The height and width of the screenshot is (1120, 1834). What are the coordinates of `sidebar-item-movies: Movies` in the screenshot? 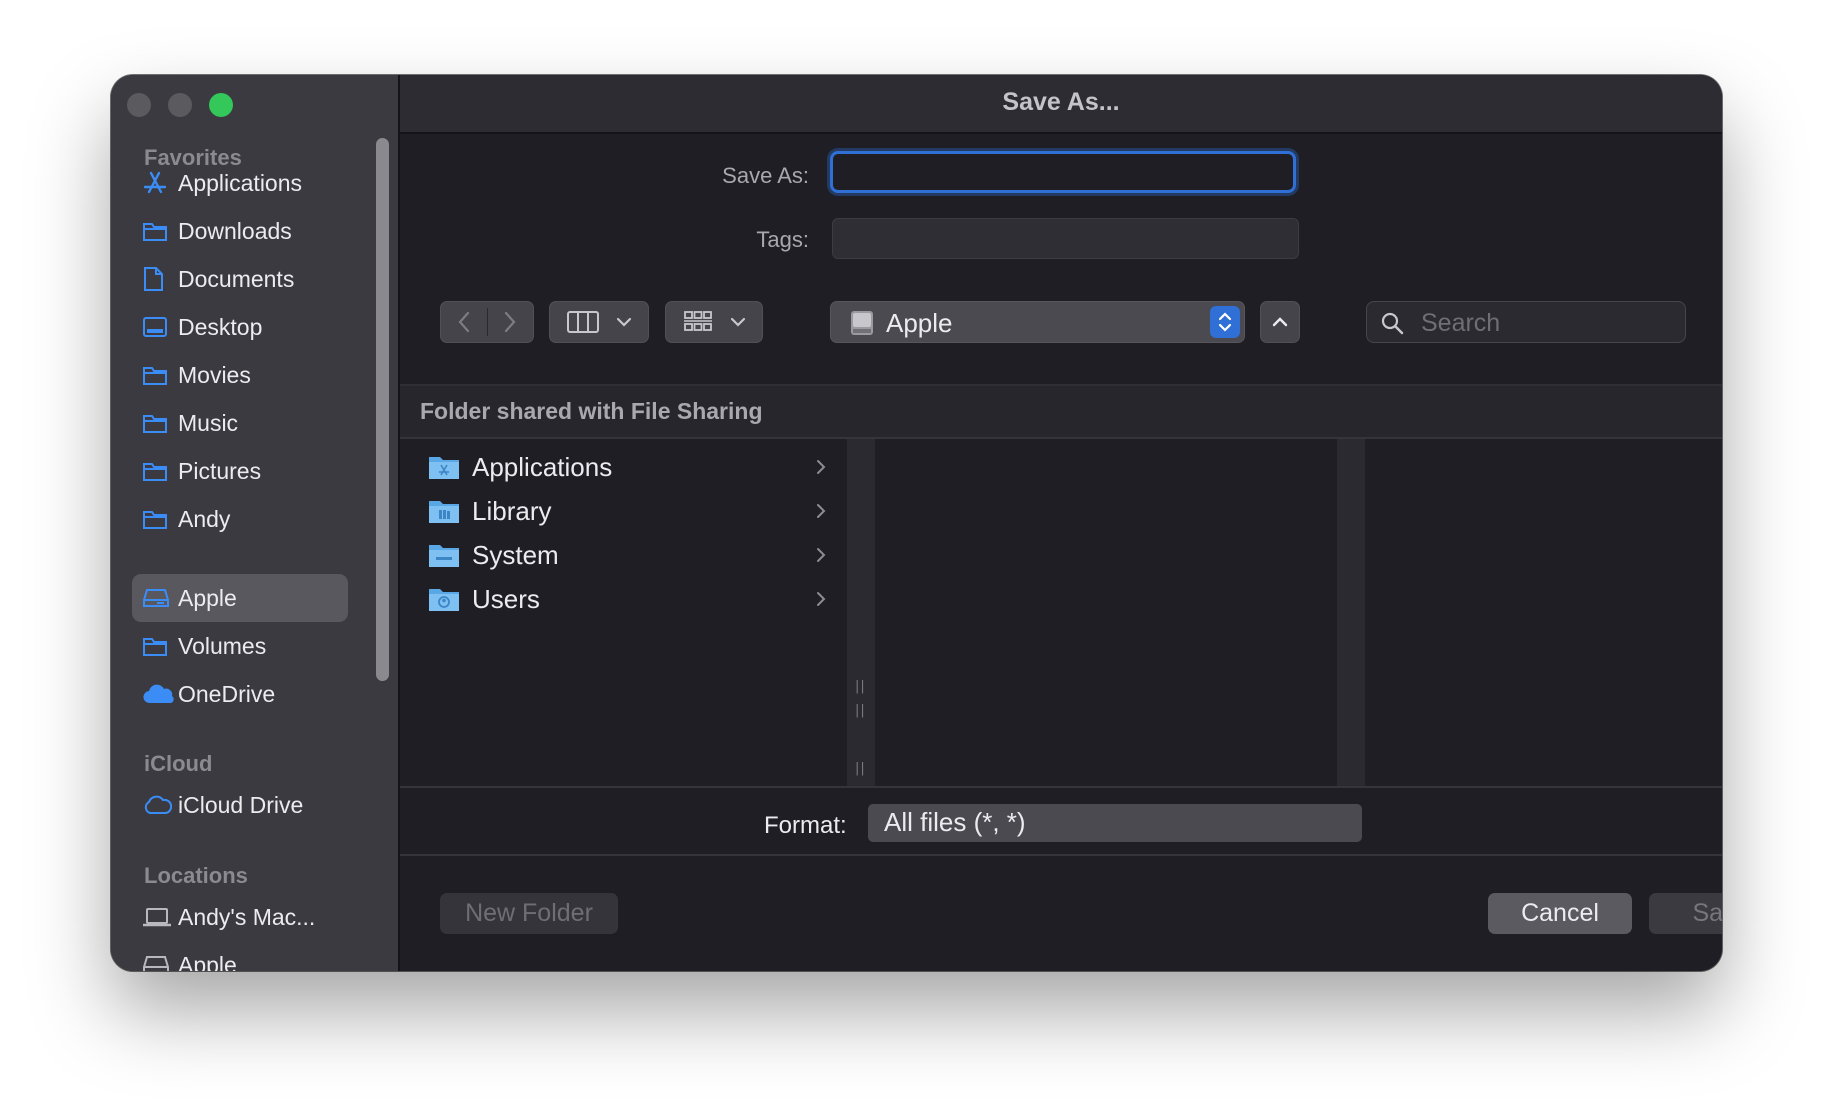 It's located at (240, 375).